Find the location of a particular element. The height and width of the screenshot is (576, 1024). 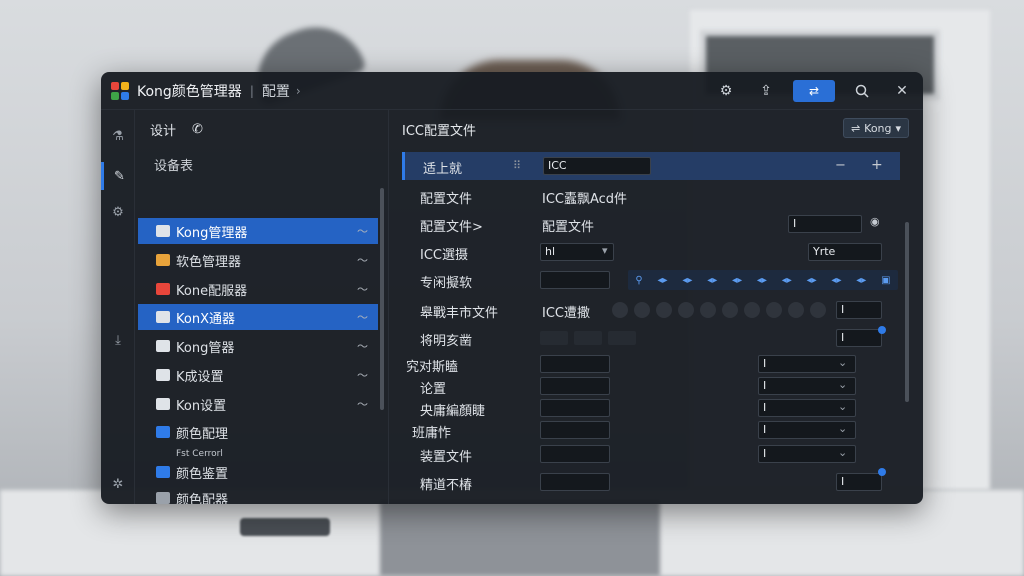

phone-icon: ✆ is located at coordinates (197, 129).